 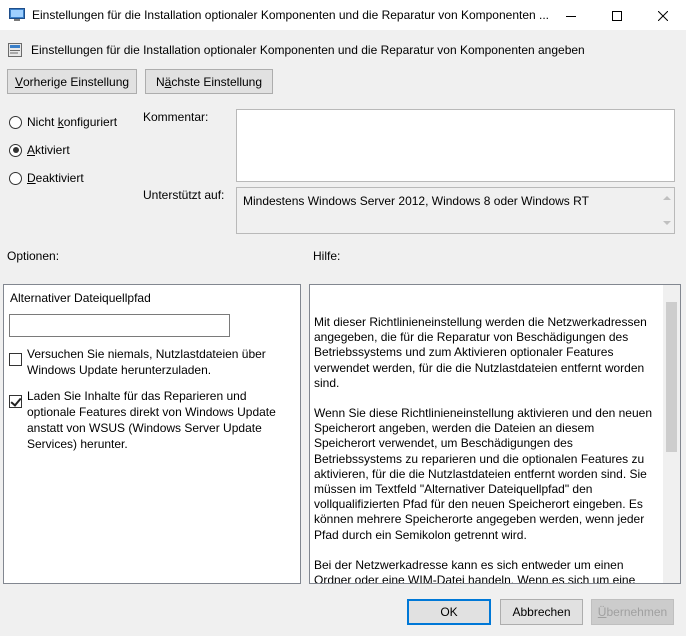 I want to click on minimize-button, so click(x=571, y=15).